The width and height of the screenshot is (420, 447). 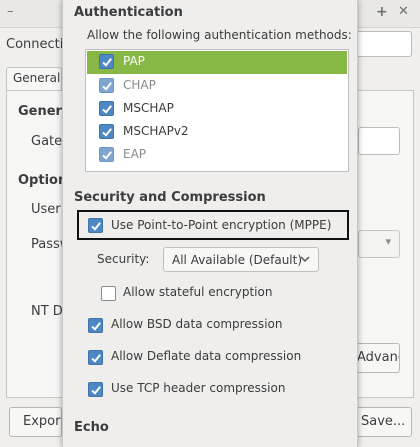 What do you see at coordinates (46, 141) in the screenshot?
I see `gateway-label: Gateway:` at bounding box center [46, 141].